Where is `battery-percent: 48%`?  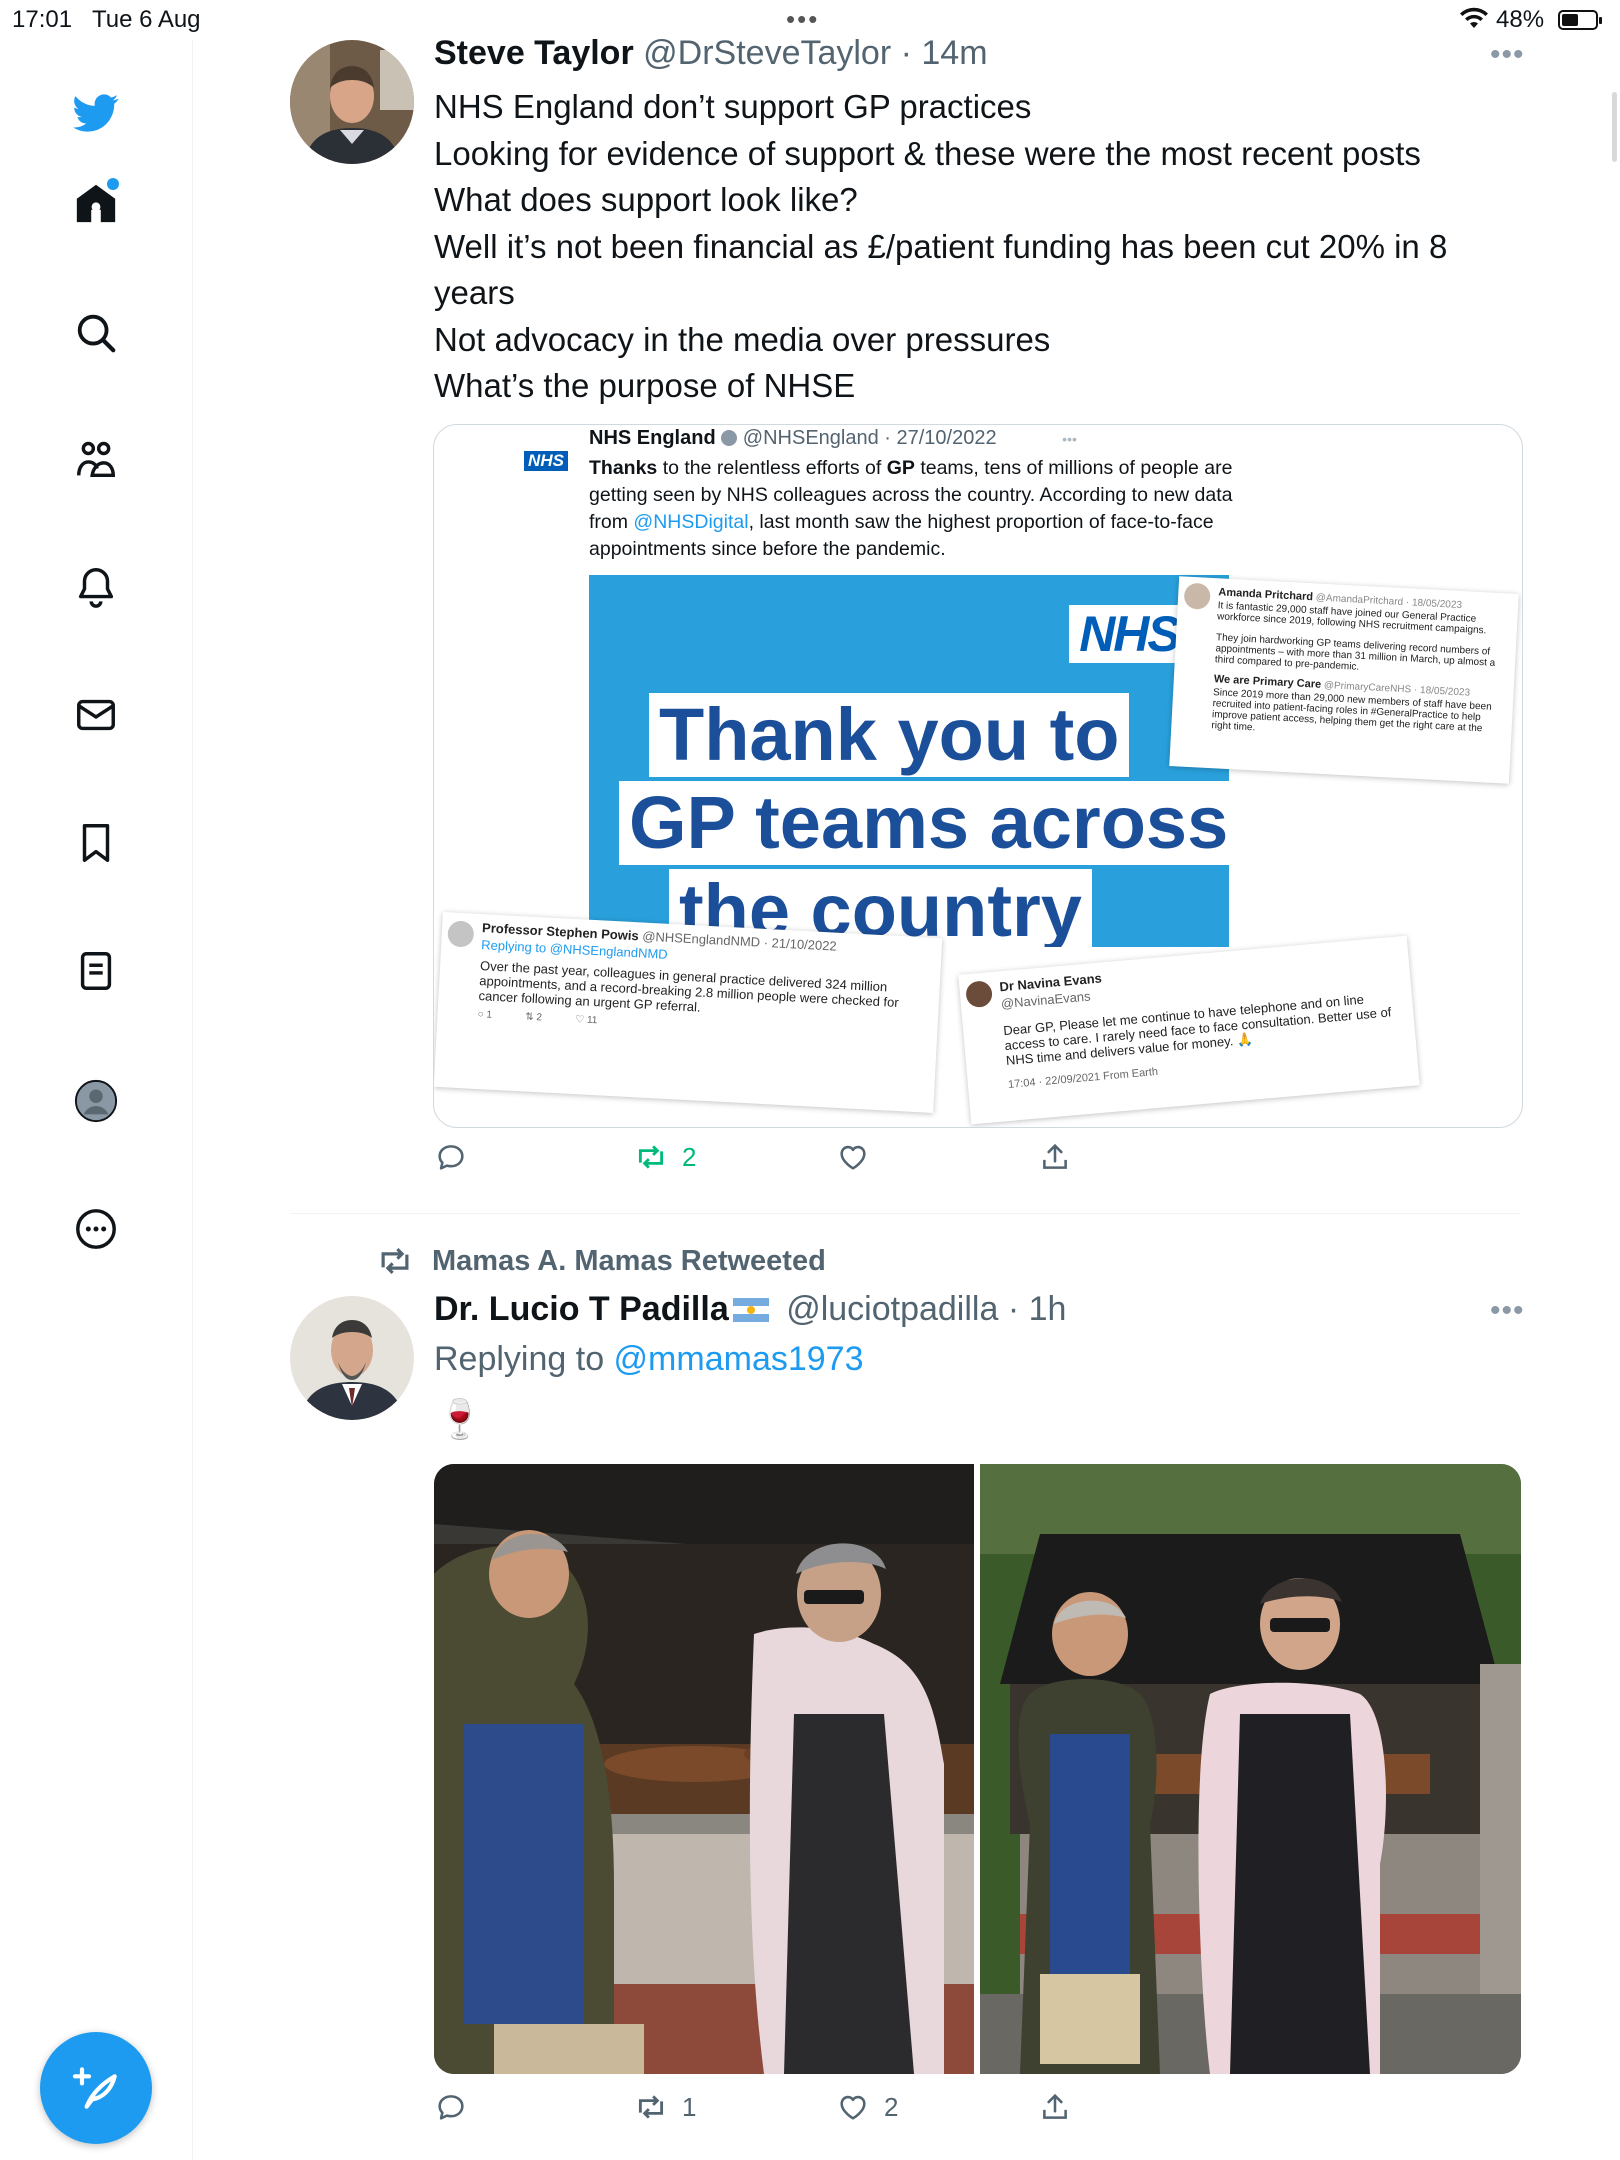
battery-percent: 48% is located at coordinates (1520, 19).